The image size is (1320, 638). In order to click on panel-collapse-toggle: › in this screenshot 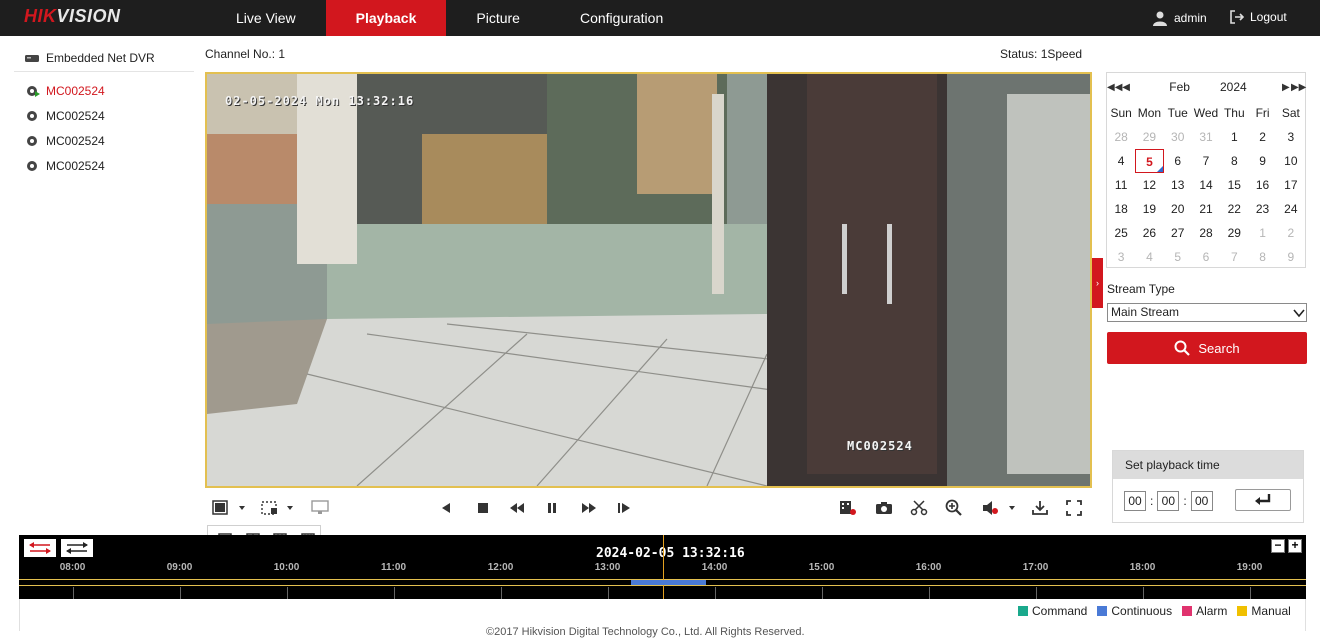, I will do `click(1097, 283)`.